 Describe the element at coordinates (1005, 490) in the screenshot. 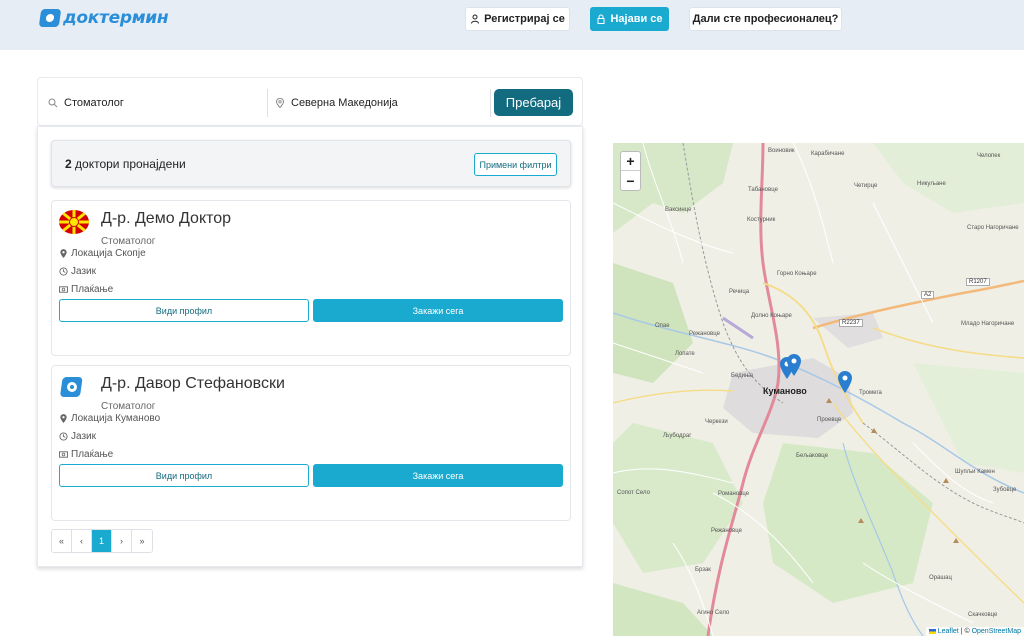

I see `map-label: Зубовце` at that location.